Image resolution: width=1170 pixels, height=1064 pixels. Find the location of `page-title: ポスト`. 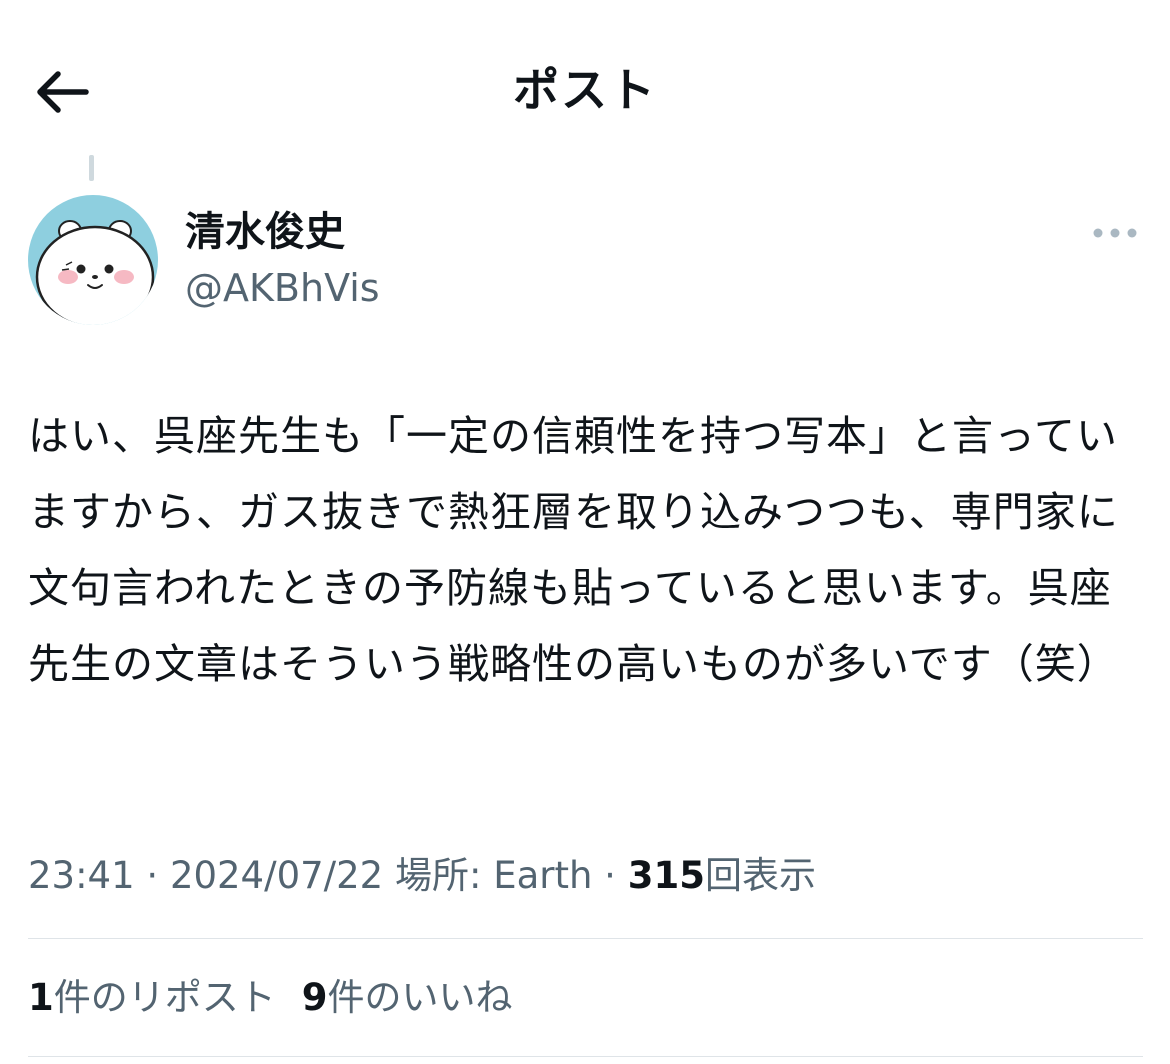

page-title: ポスト is located at coordinates (585, 90).